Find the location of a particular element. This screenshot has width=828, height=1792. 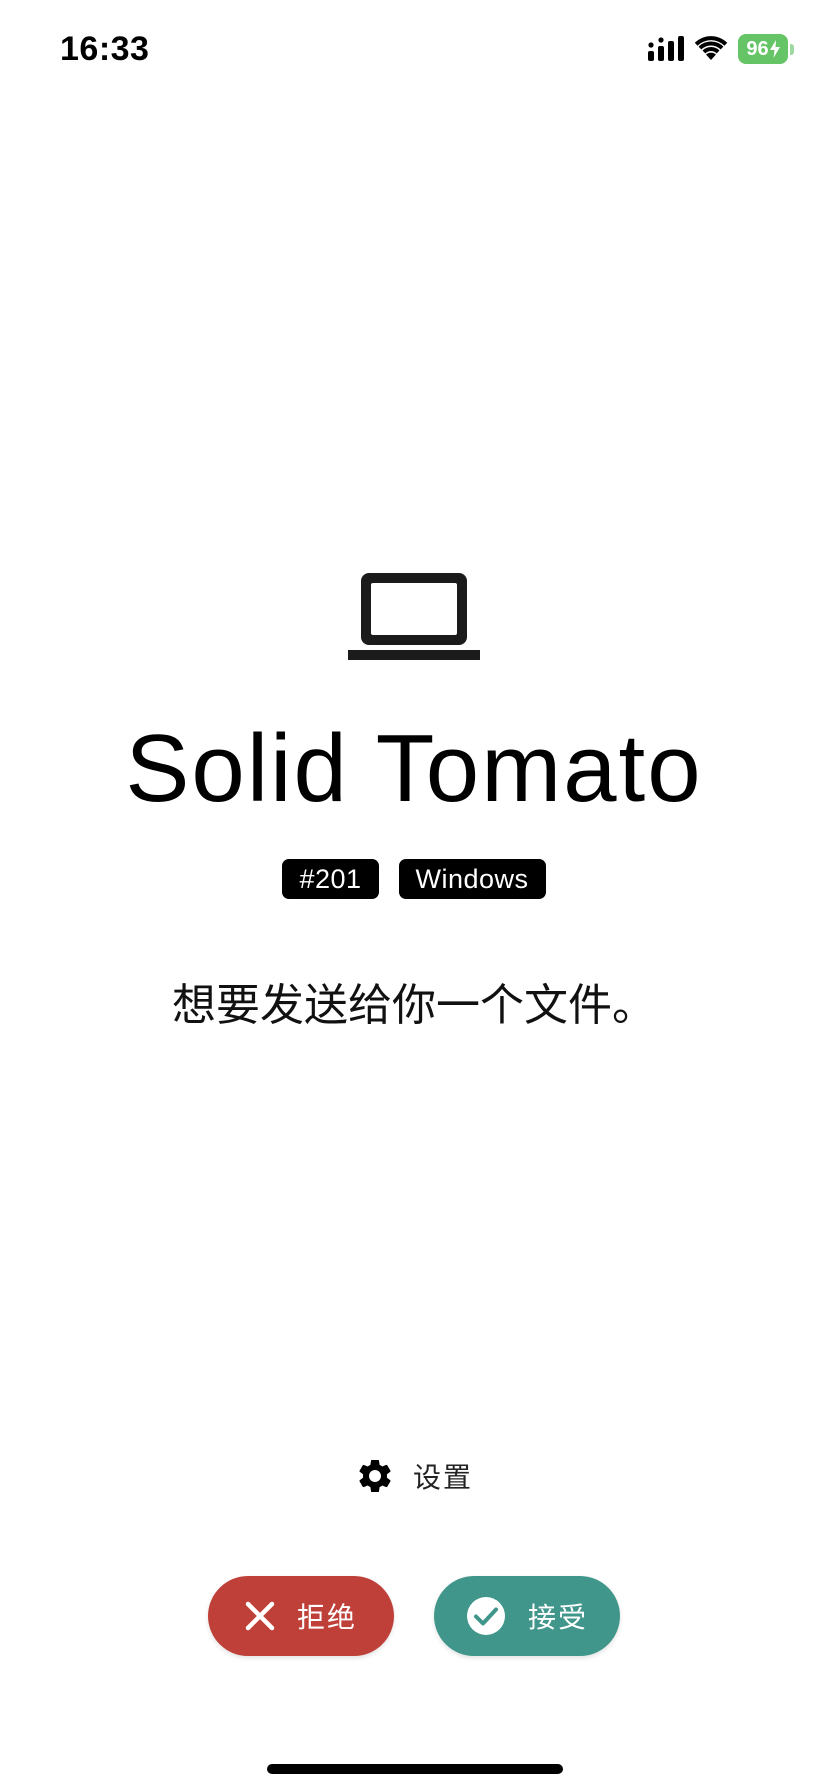

gear-icon is located at coordinates (375, 1476).